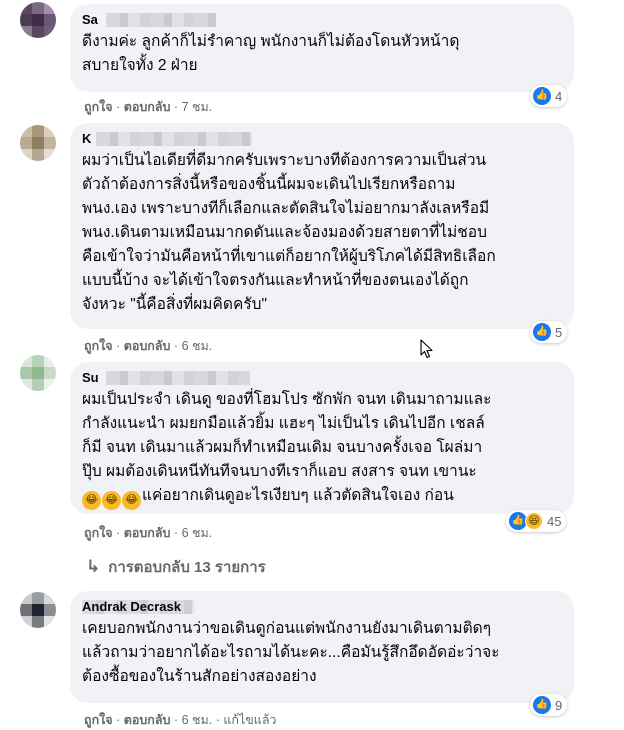  What do you see at coordinates (322, 139) in the screenshot?
I see `comment-author: K` at bounding box center [322, 139].